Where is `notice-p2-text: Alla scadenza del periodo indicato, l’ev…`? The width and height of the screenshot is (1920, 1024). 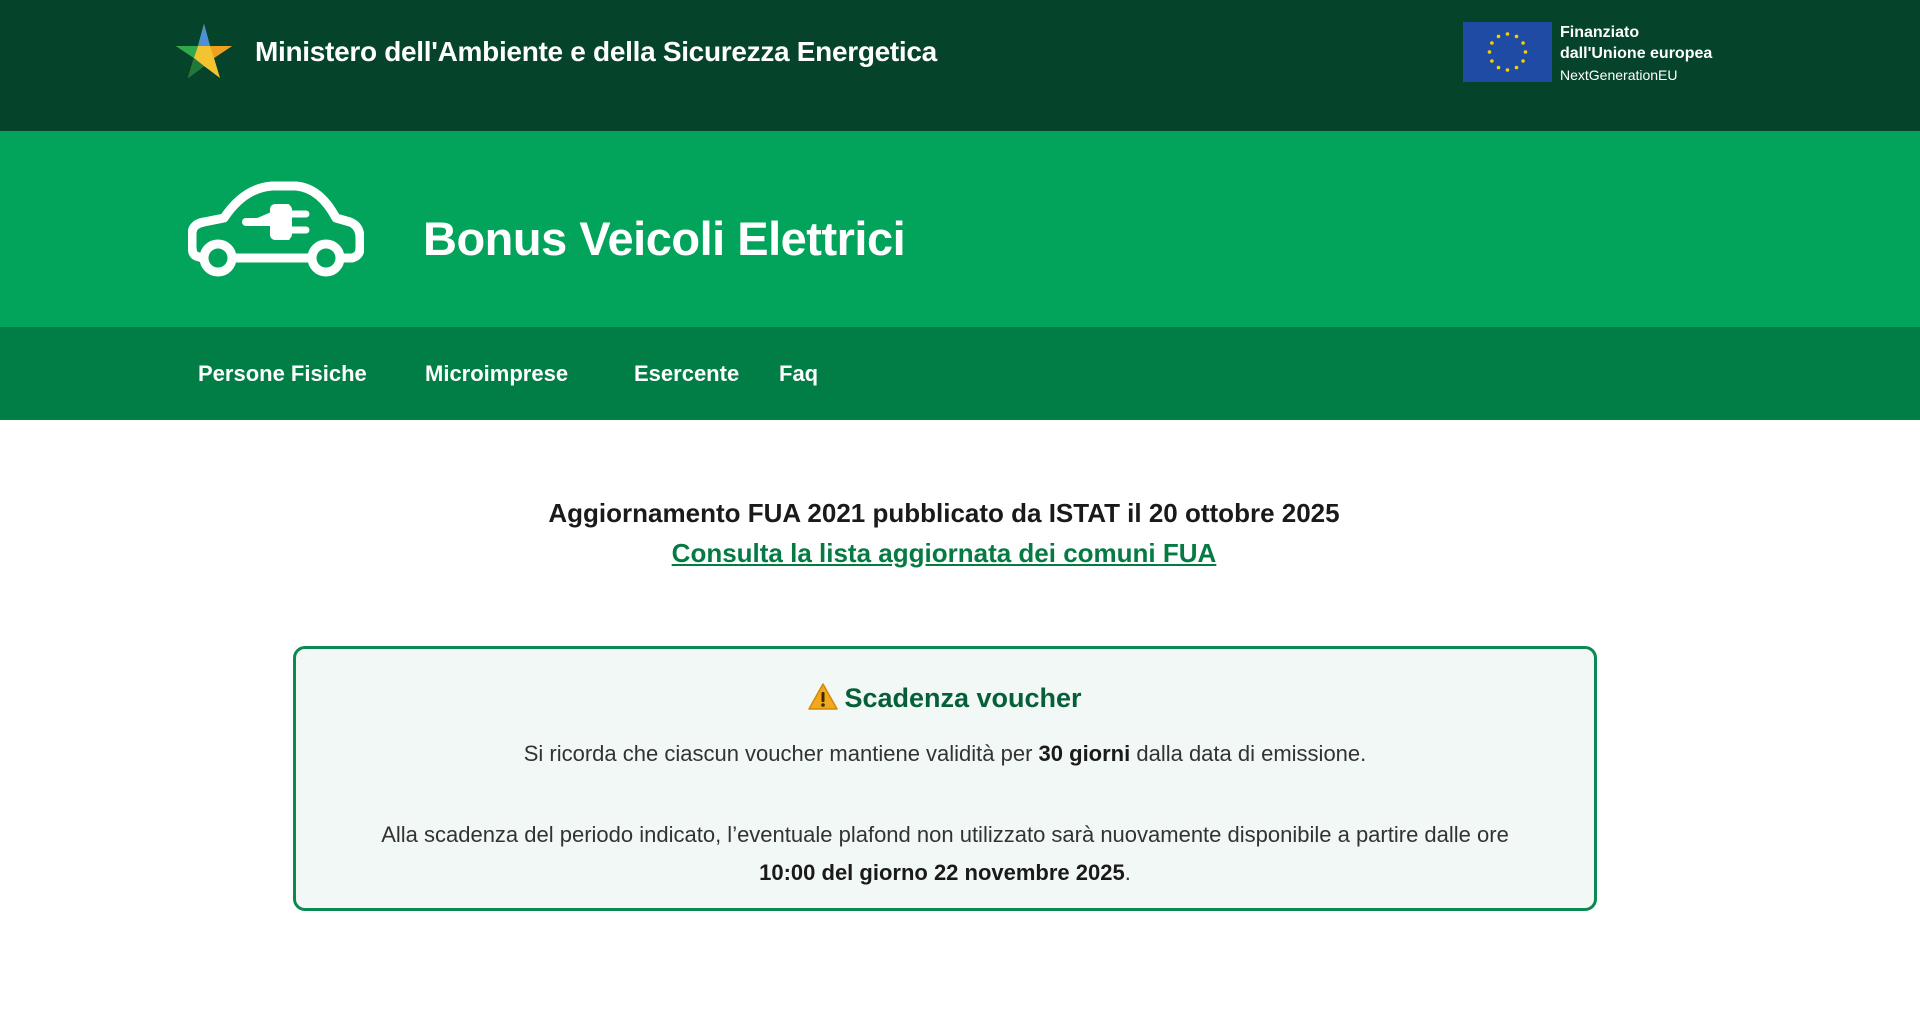 notice-p2-text: Alla scadenza del periodo indicato, l’ev… is located at coordinates (945, 834).